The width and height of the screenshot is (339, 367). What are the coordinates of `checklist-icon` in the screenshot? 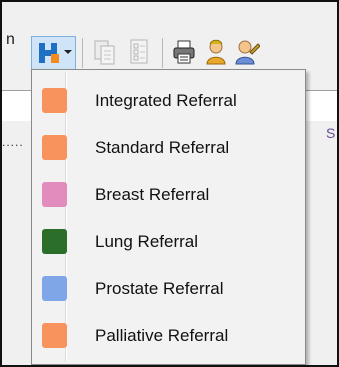 It's located at (139, 52).